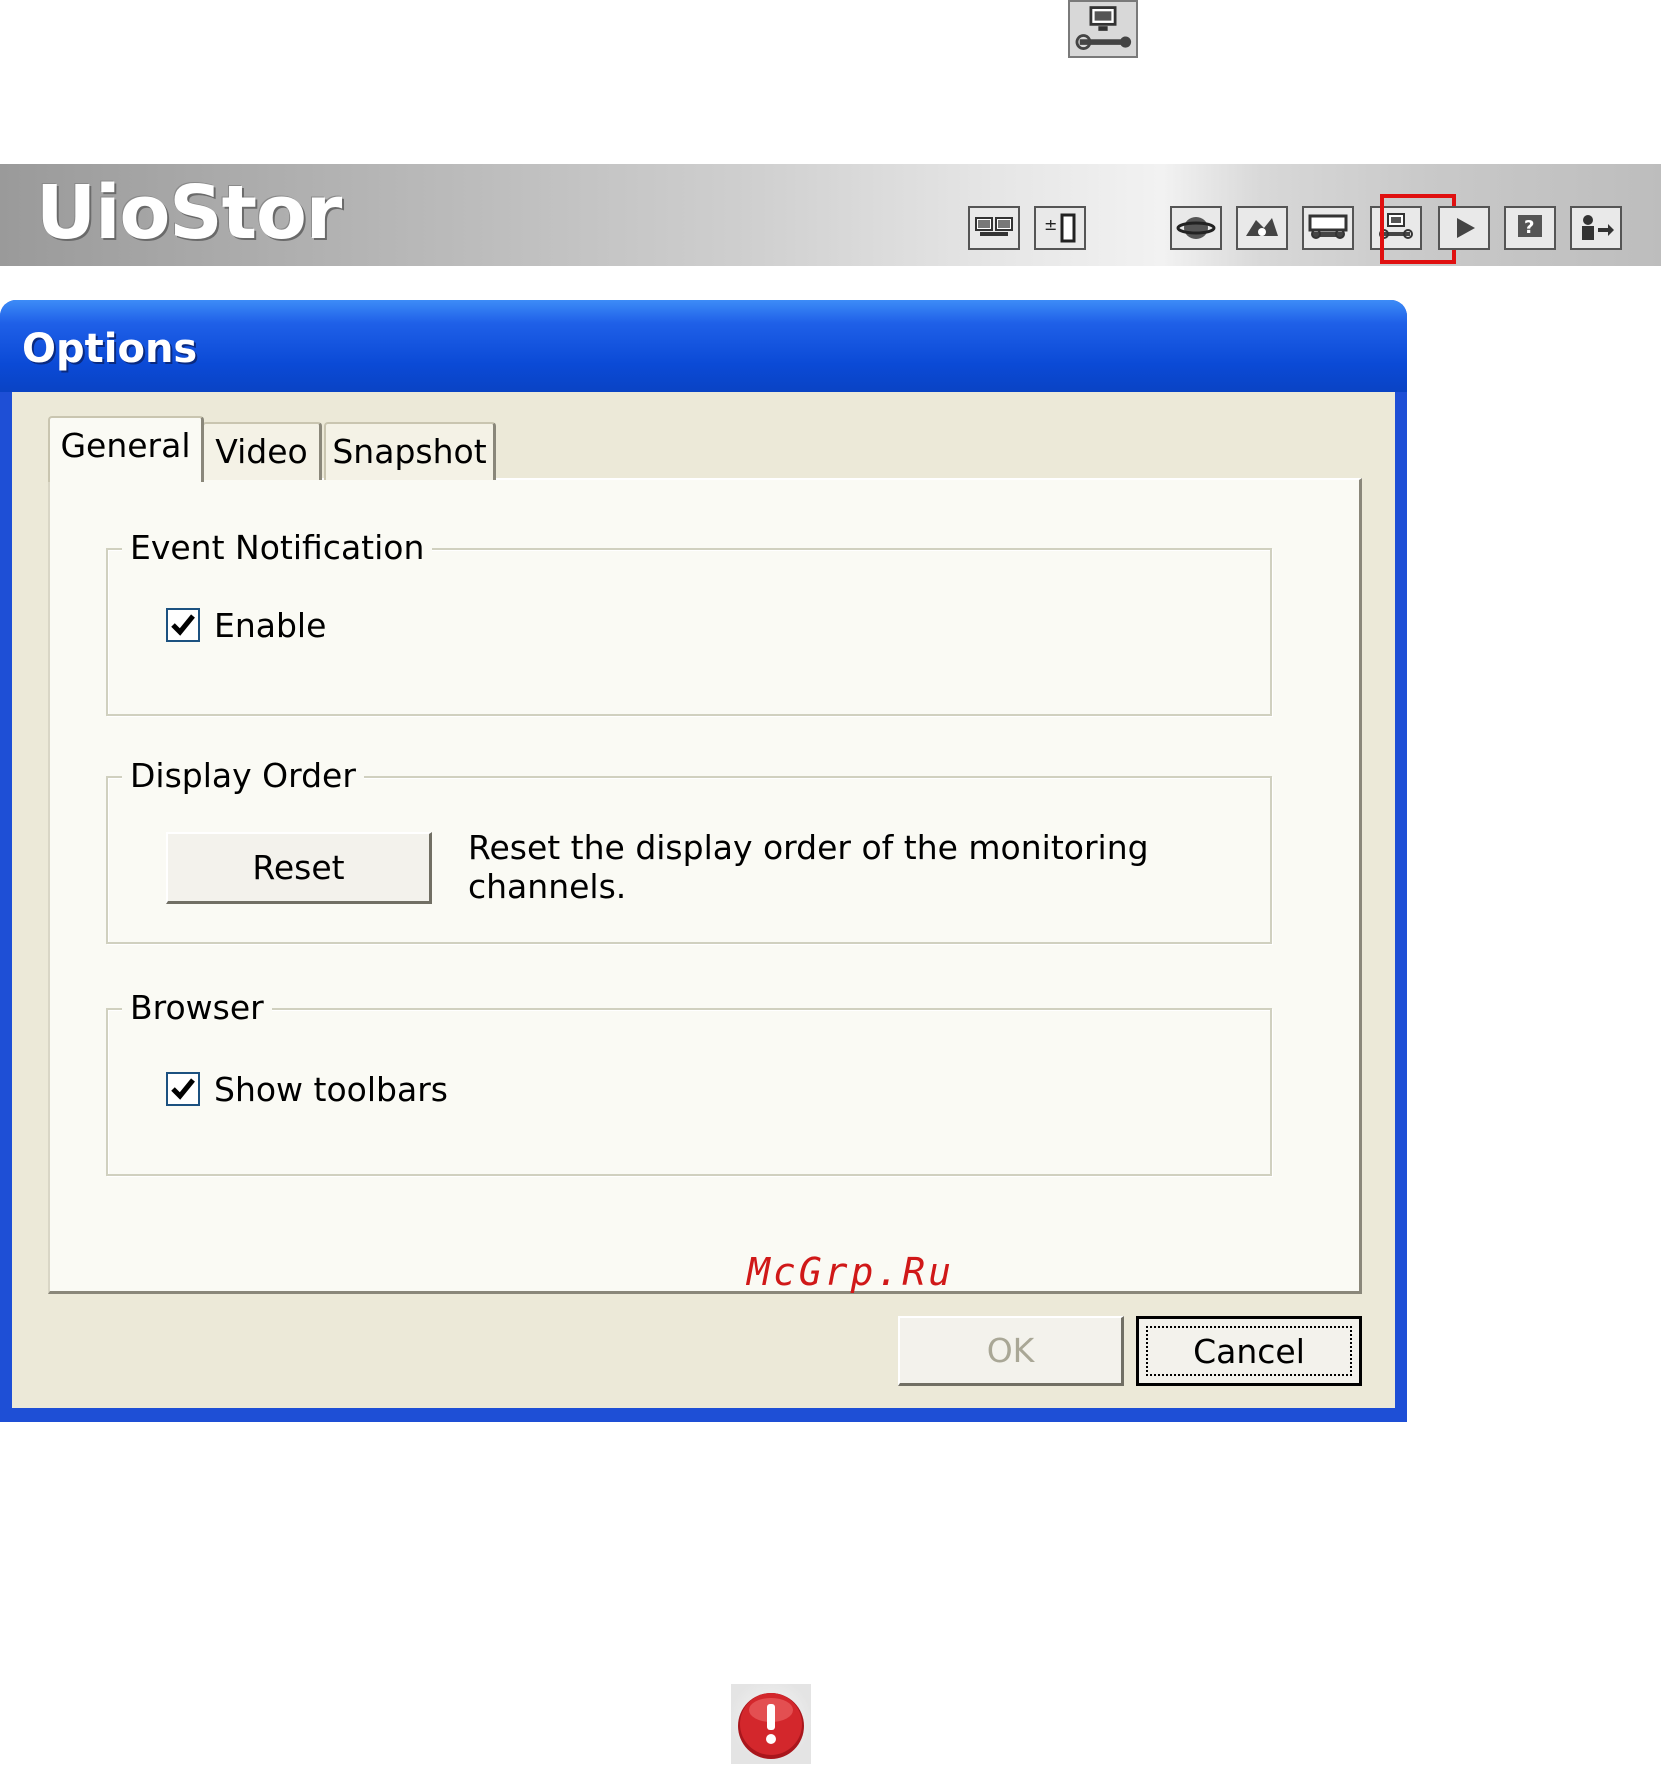 This screenshot has height=1768, width=1661. Describe the element at coordinates (189, 213) in the screenshot. I see `brand-logo: UioStor` at that location.